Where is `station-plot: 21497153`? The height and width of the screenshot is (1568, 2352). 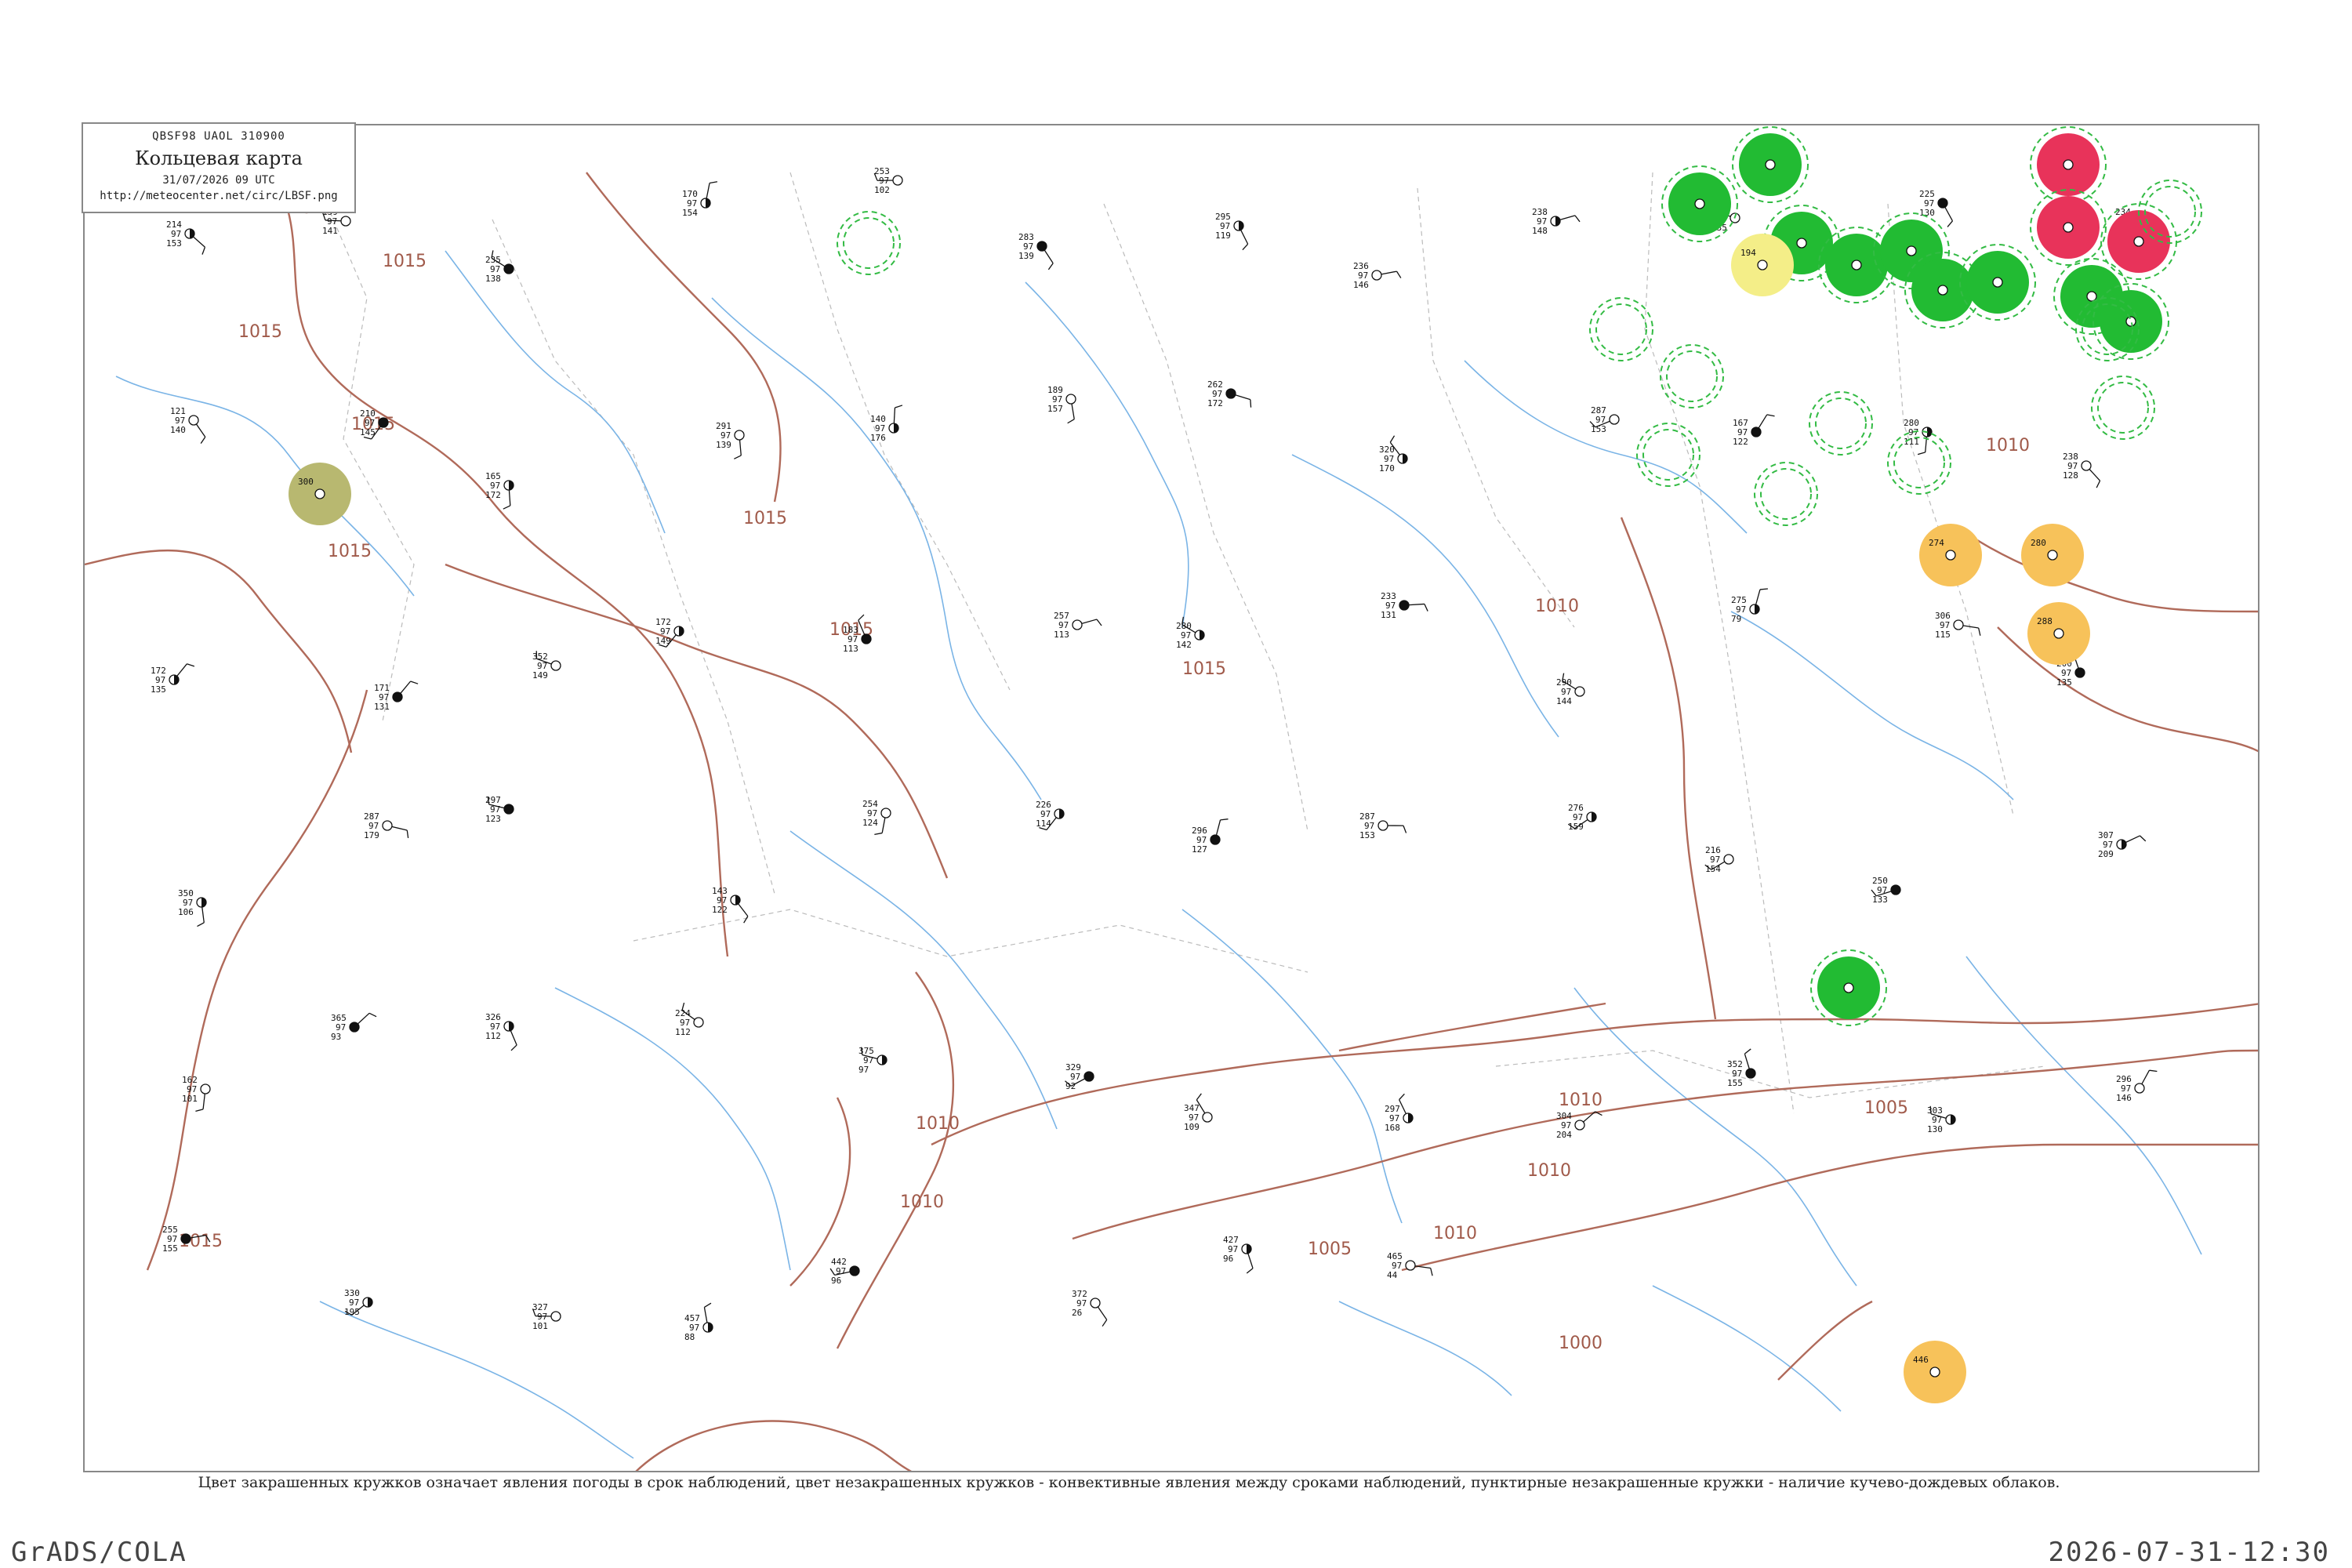 station-plot: 21497153 is located at coordinates (186, 238).